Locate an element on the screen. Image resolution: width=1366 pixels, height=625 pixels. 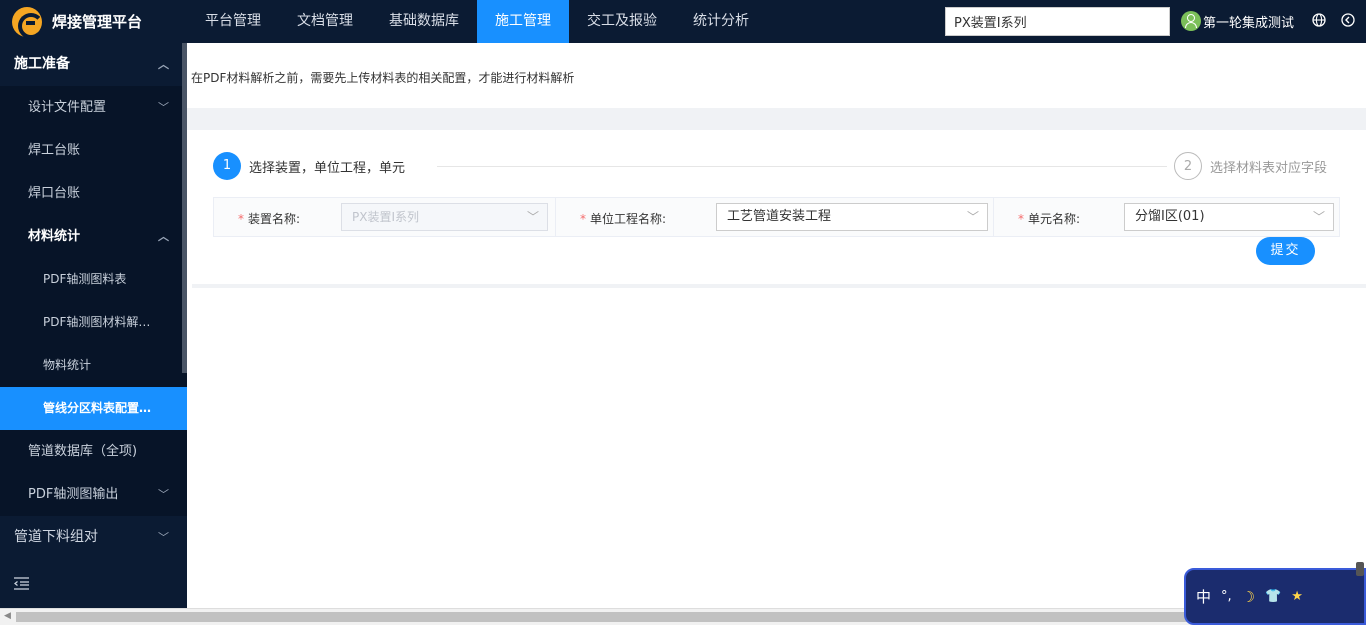
user-avatar-icon is located at coordinates (1191, 21).